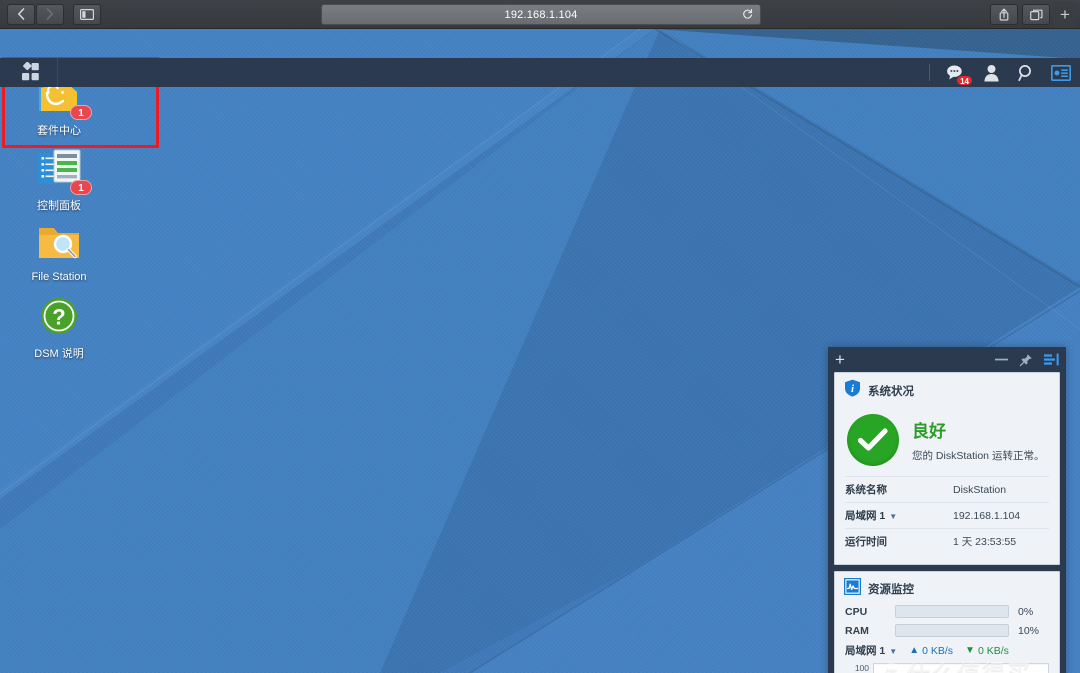 The image size is (1080, 673). Describe the element at coordinates (1051, 359) in the screenshot. I see `dock-widget-icon` at that location.